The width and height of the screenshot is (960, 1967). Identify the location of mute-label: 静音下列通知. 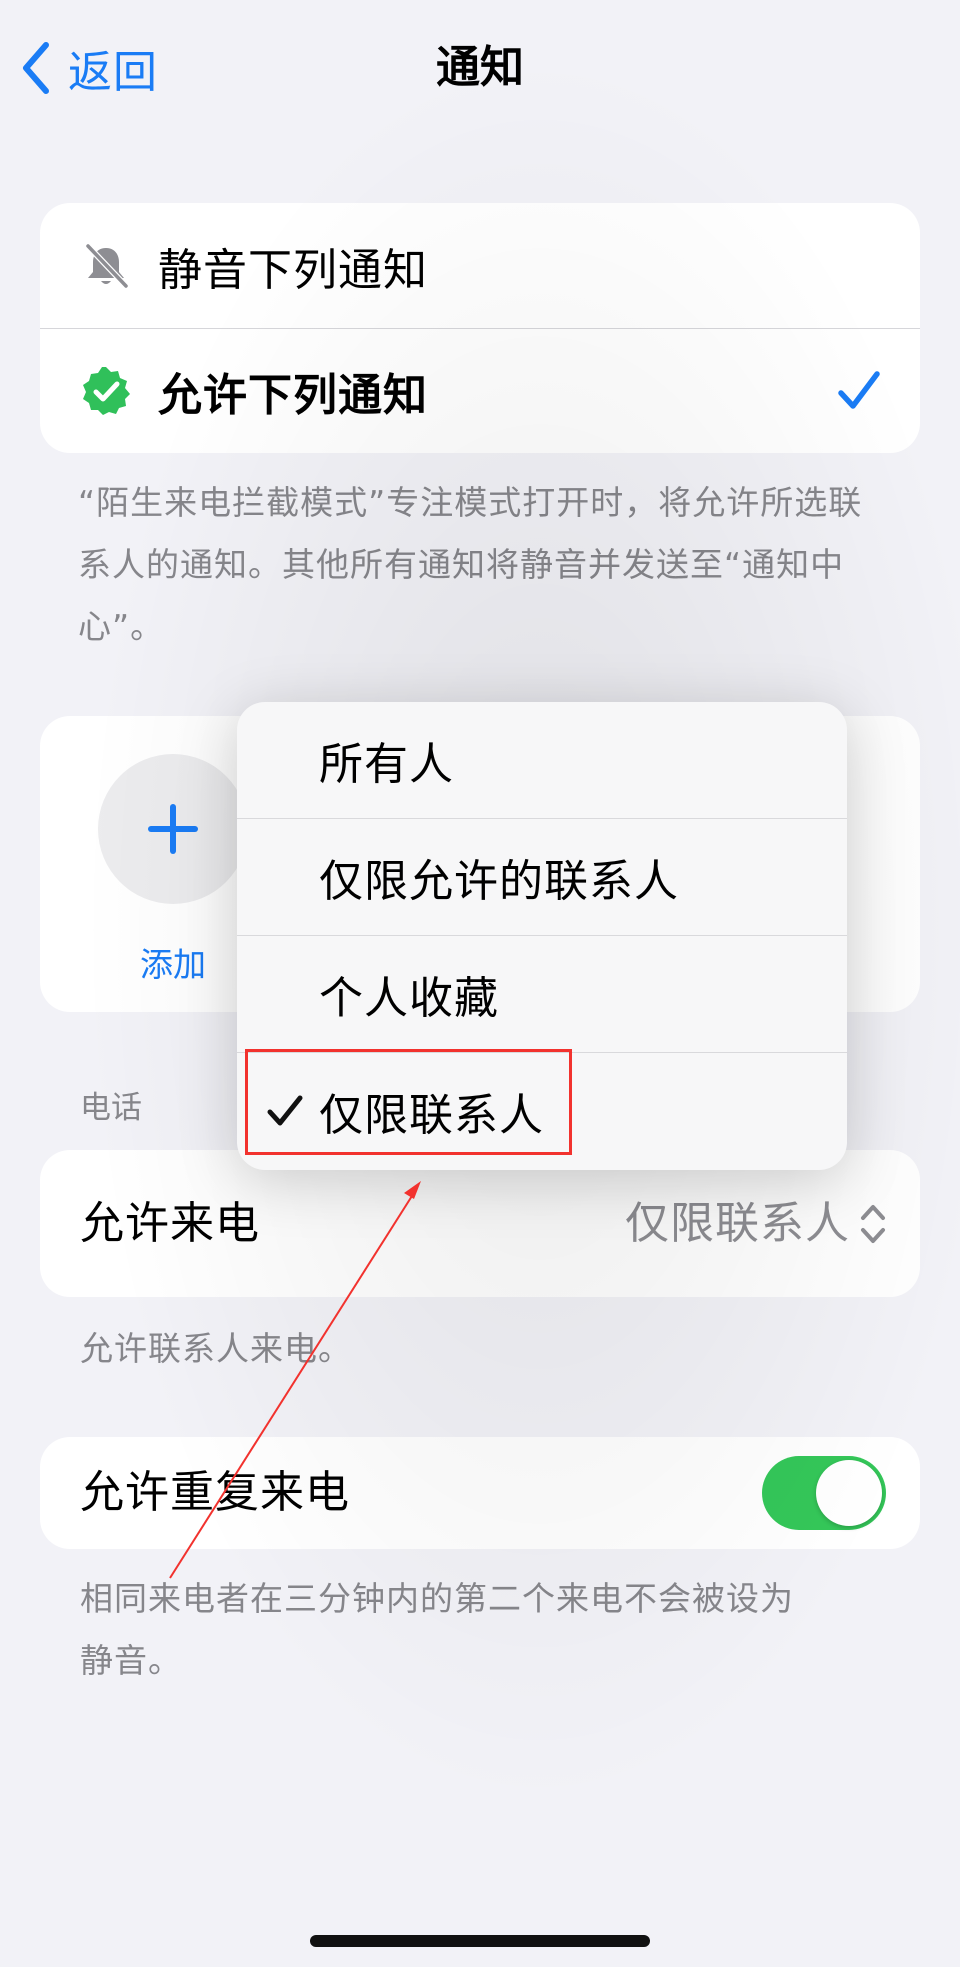
(293, 270).